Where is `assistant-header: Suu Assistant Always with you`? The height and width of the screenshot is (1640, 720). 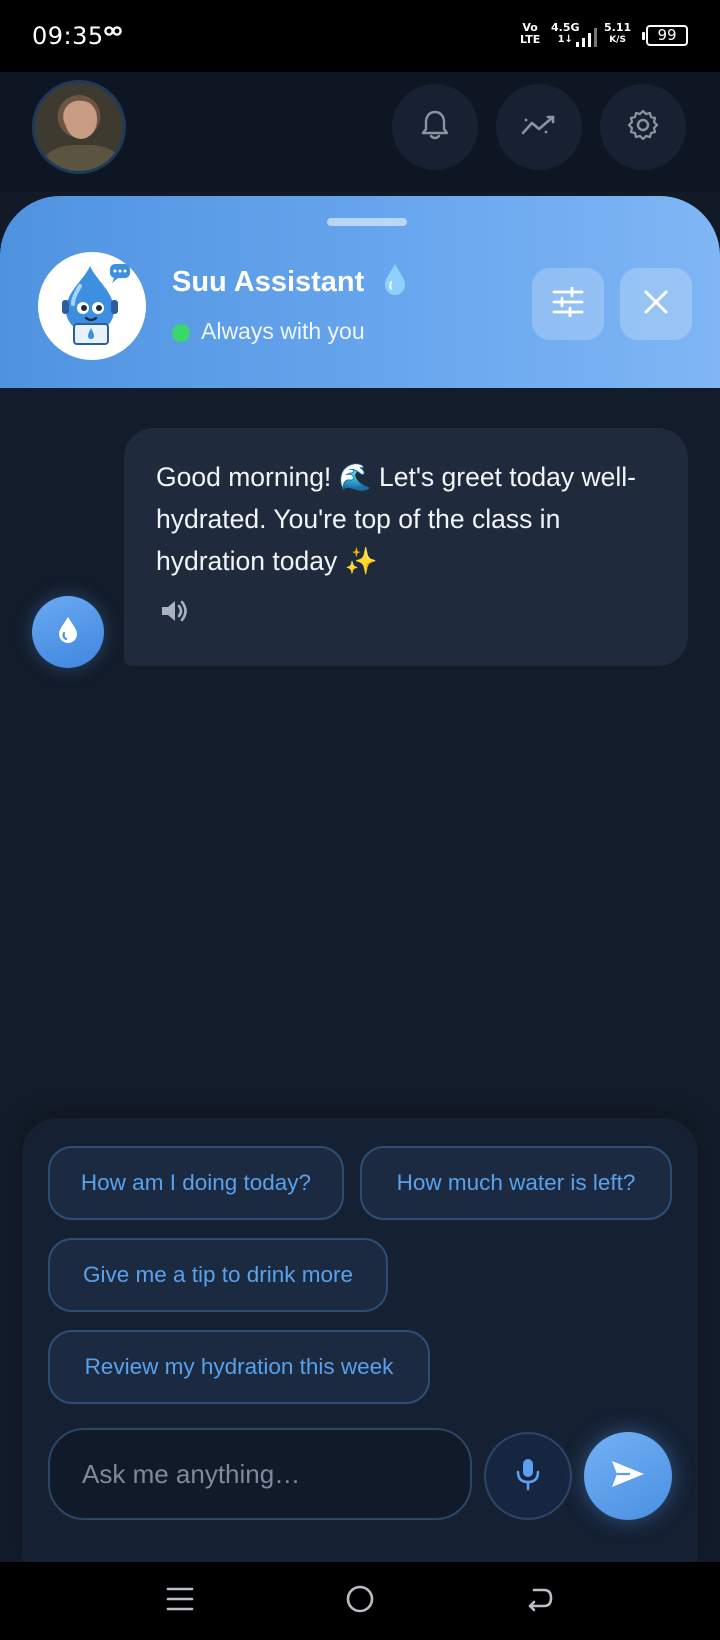 assistant-header: Suu Assistant Always with you is located at coordinates (360, 292).